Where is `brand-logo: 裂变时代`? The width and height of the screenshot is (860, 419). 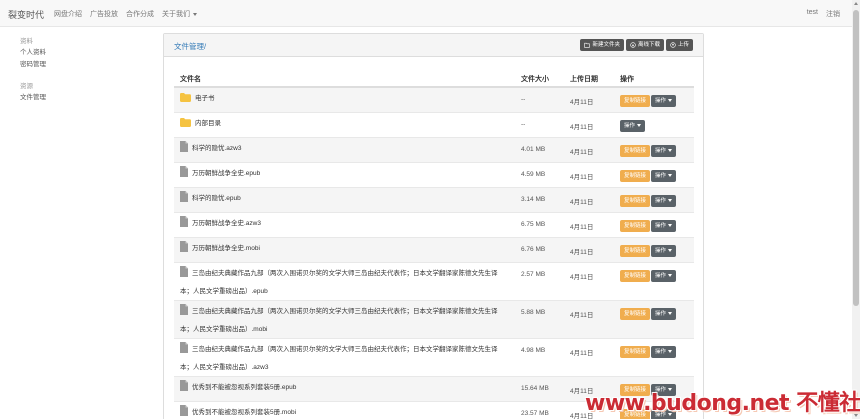
brand-logo: 裂变时代 is located at coordinates (26, 14).